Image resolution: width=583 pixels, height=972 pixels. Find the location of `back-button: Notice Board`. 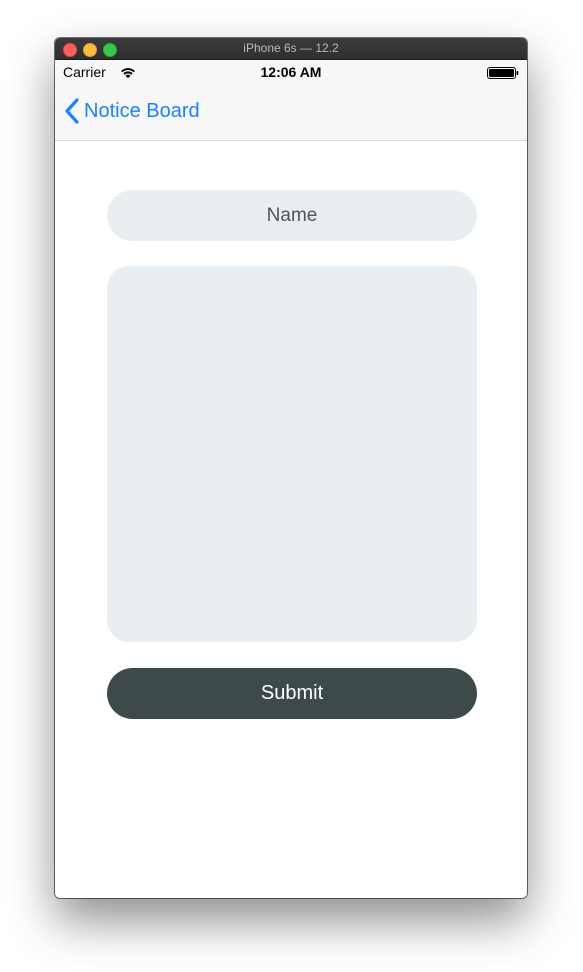

back-button: Notice Board is located at coordinates (132, 111).